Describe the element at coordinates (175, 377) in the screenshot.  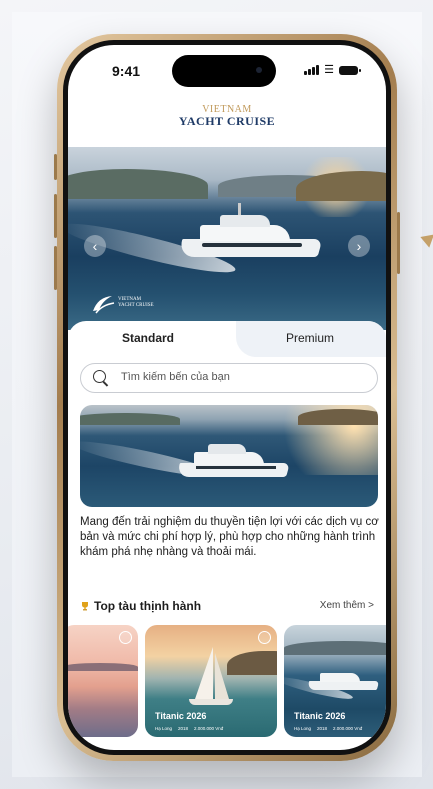
I see `search-placeholder: Tìm kiếm bến của bạn` at that location.